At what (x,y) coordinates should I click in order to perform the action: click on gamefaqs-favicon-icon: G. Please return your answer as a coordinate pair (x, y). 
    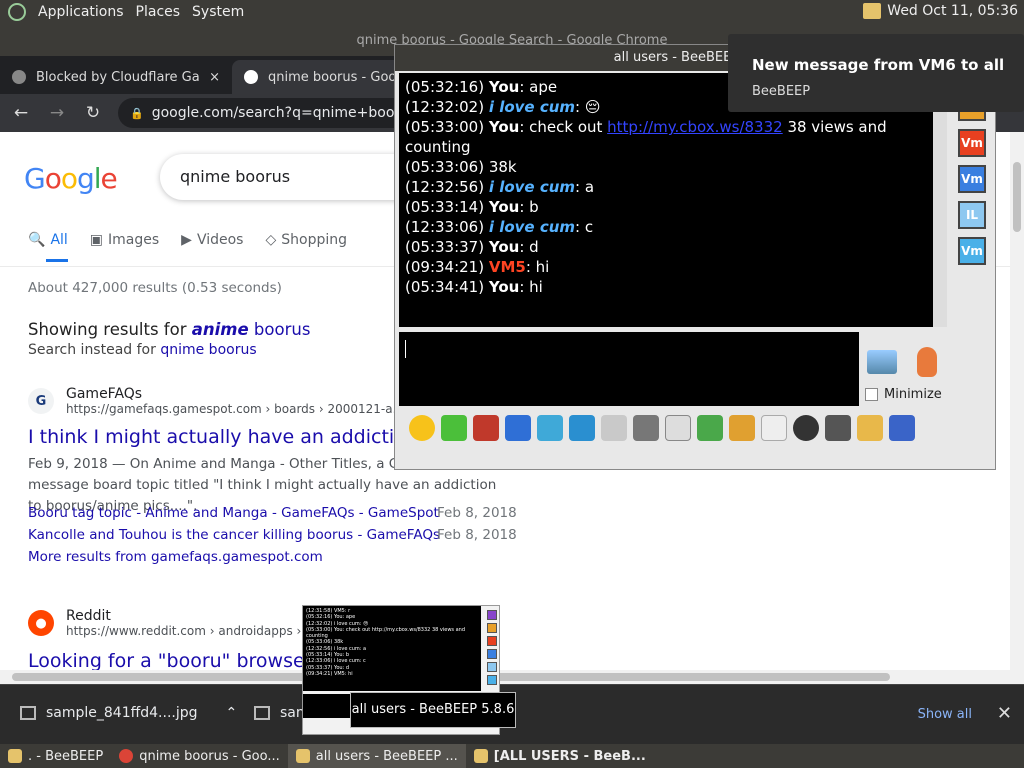
    Looking at the image, I should click on (41, 401).